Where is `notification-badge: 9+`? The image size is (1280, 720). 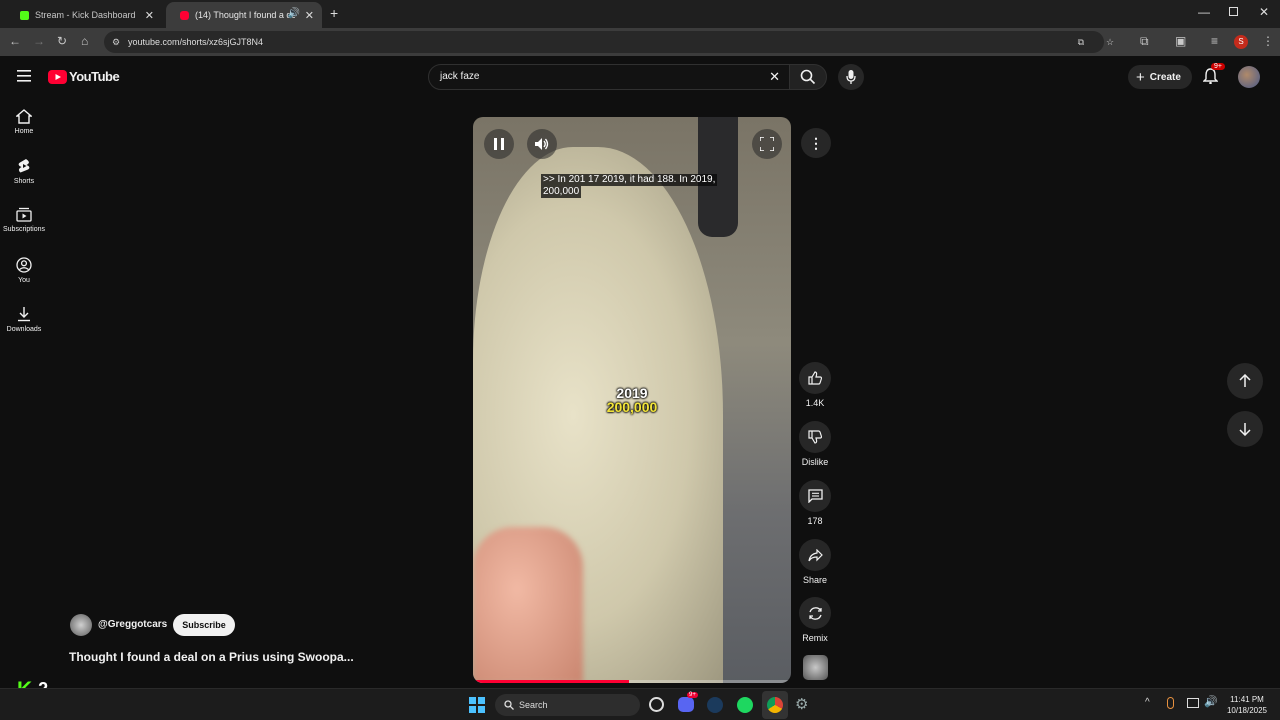
notification-badge: 9+ is located at coordinates (1218, 66).